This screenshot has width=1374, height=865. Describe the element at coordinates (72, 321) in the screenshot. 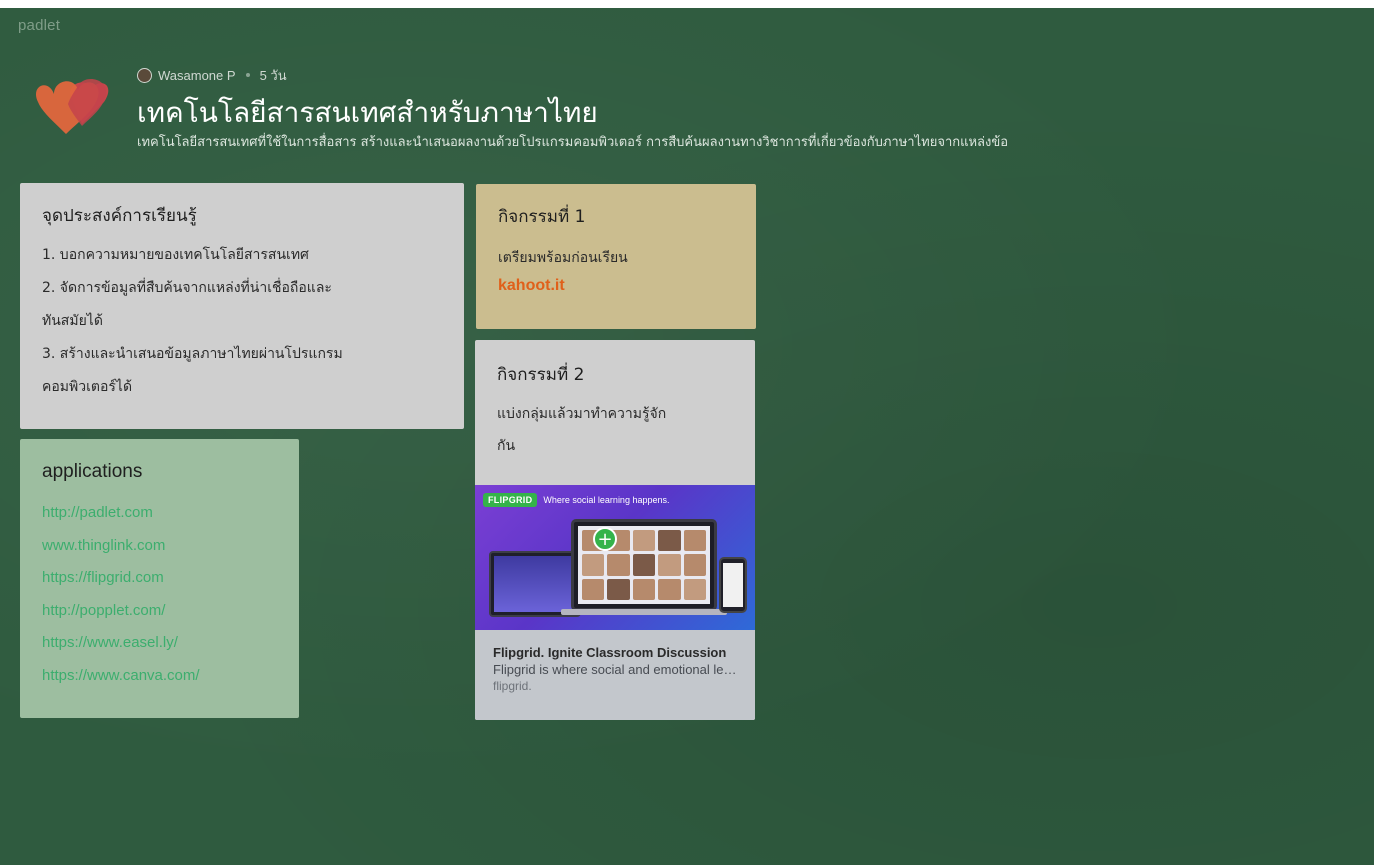

I see `objective-line: ทันสมัยได้` at that location.